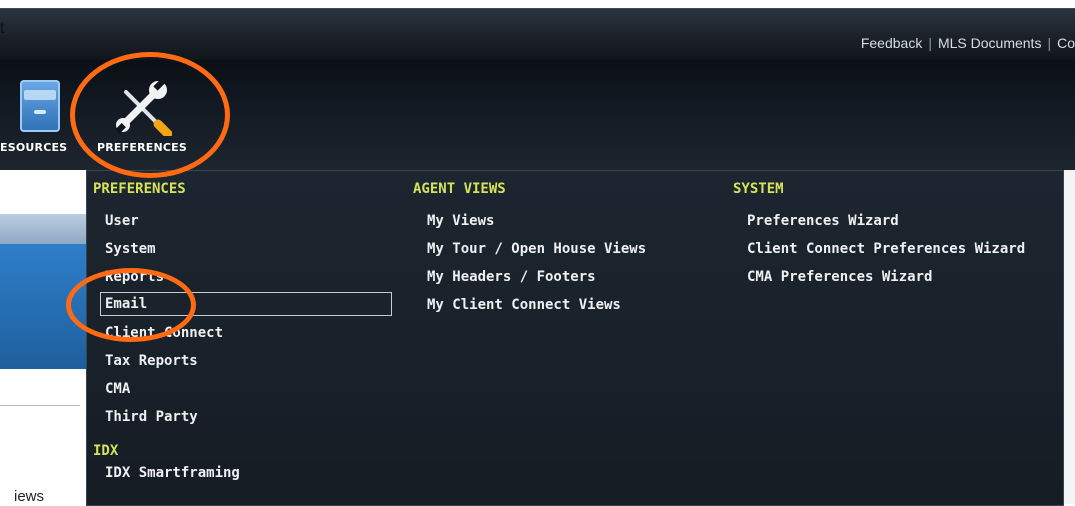  I want to click on preferences-label: PREFERENCES, so click(142, 147).